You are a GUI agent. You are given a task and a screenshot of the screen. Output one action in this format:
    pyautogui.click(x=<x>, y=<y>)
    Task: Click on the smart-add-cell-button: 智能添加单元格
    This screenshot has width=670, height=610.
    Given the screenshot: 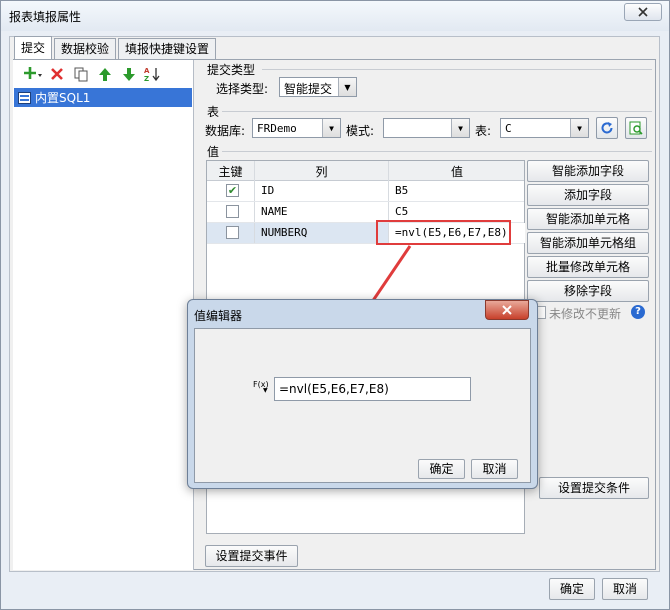 What is the action you would take?
    pyautogui.click(x=588, y=219)
    